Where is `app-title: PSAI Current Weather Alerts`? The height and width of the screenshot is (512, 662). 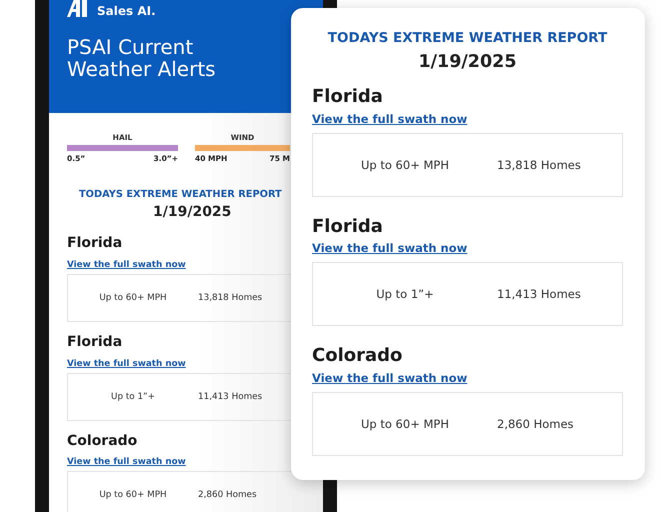
app-title: PSAI Current Weather Alerts is located at coordinates (142, 58).